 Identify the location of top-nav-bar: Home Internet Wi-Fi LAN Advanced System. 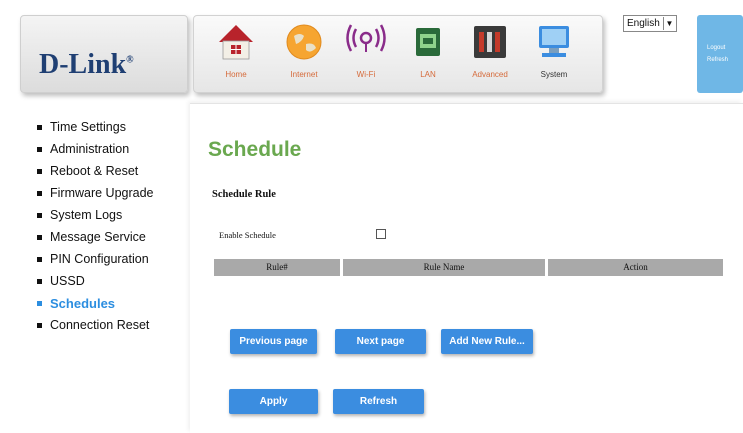
(398, 54).